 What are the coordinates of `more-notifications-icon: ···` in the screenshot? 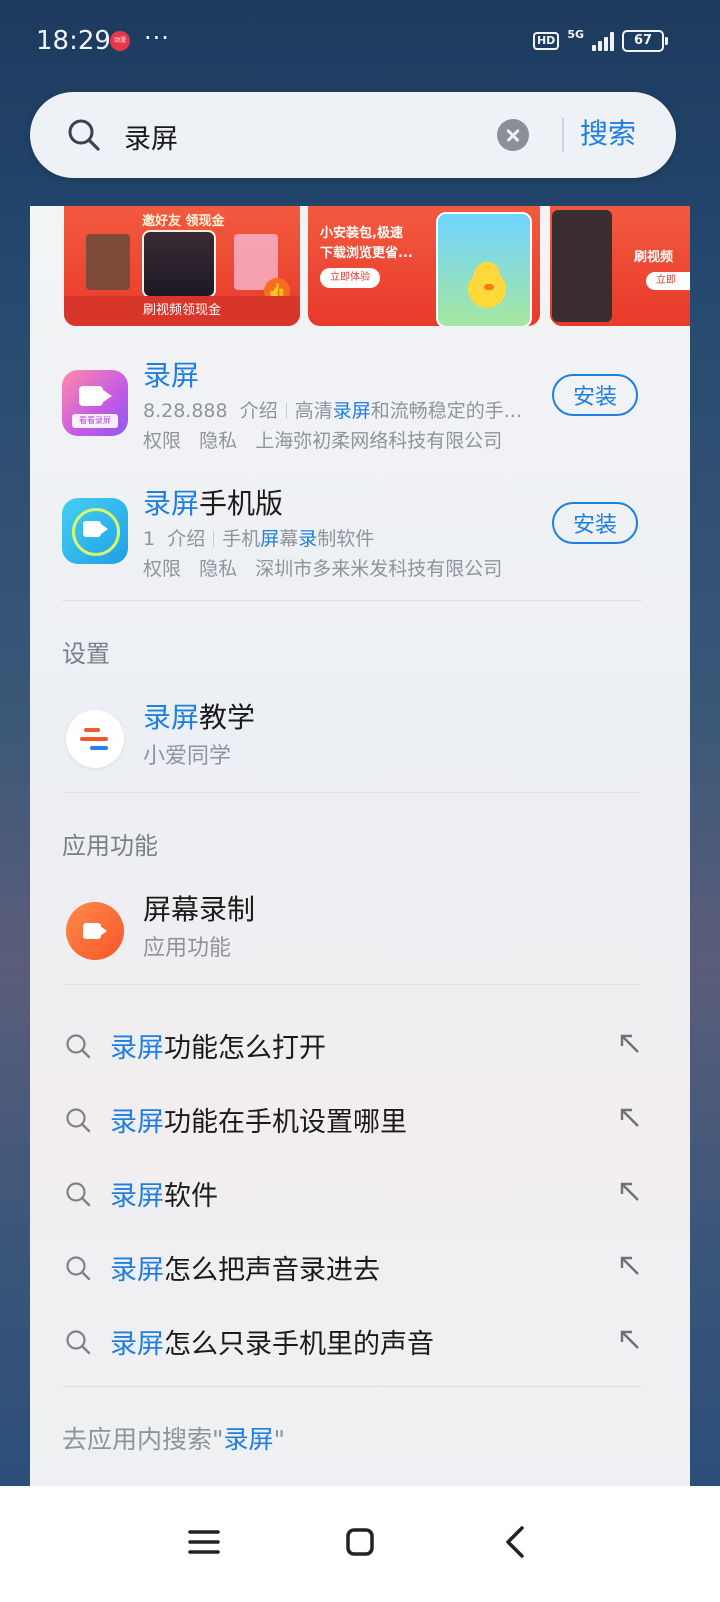 It's located at (157, 38).